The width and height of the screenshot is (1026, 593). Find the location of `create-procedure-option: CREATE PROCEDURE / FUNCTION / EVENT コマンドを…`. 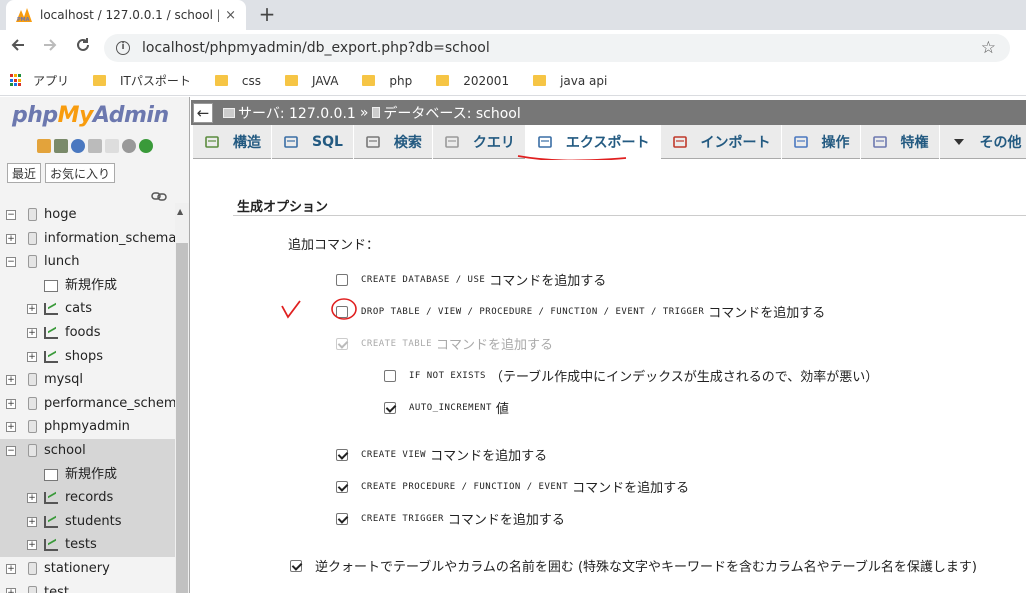

create-procedure-option: CREATE PROCEDURE / FUNCTION / EVENT コマンドを… is located at coordinates (512, 486).